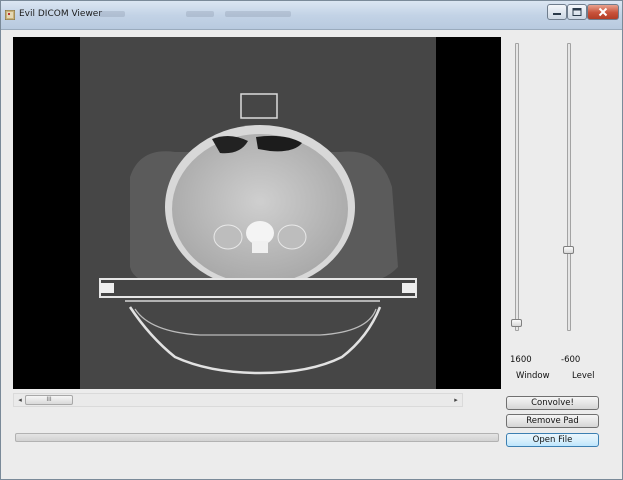 The image size is (623, 480). What do you see at coordinates (257, 437) in the screenshot?
I see `progress-bar` at bounding box center [257, 437].